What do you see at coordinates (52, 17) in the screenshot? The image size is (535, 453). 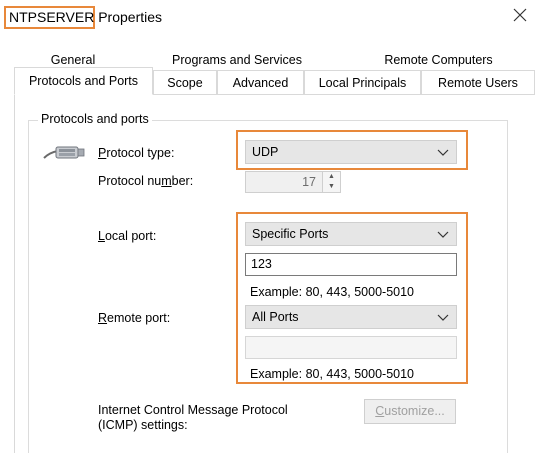 I see `title-server-name: NTPSERVER` at bounding box center [52, 17].